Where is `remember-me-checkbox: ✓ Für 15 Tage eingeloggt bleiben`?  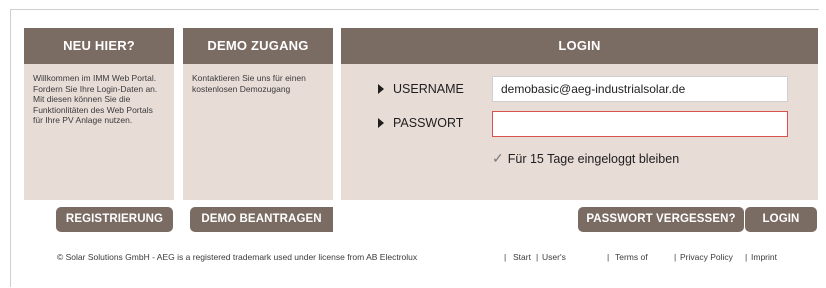 remember-me-checkbox: ✓ Für 15 Tage eingeloggt bleiben is located at coordinates (585, 158).